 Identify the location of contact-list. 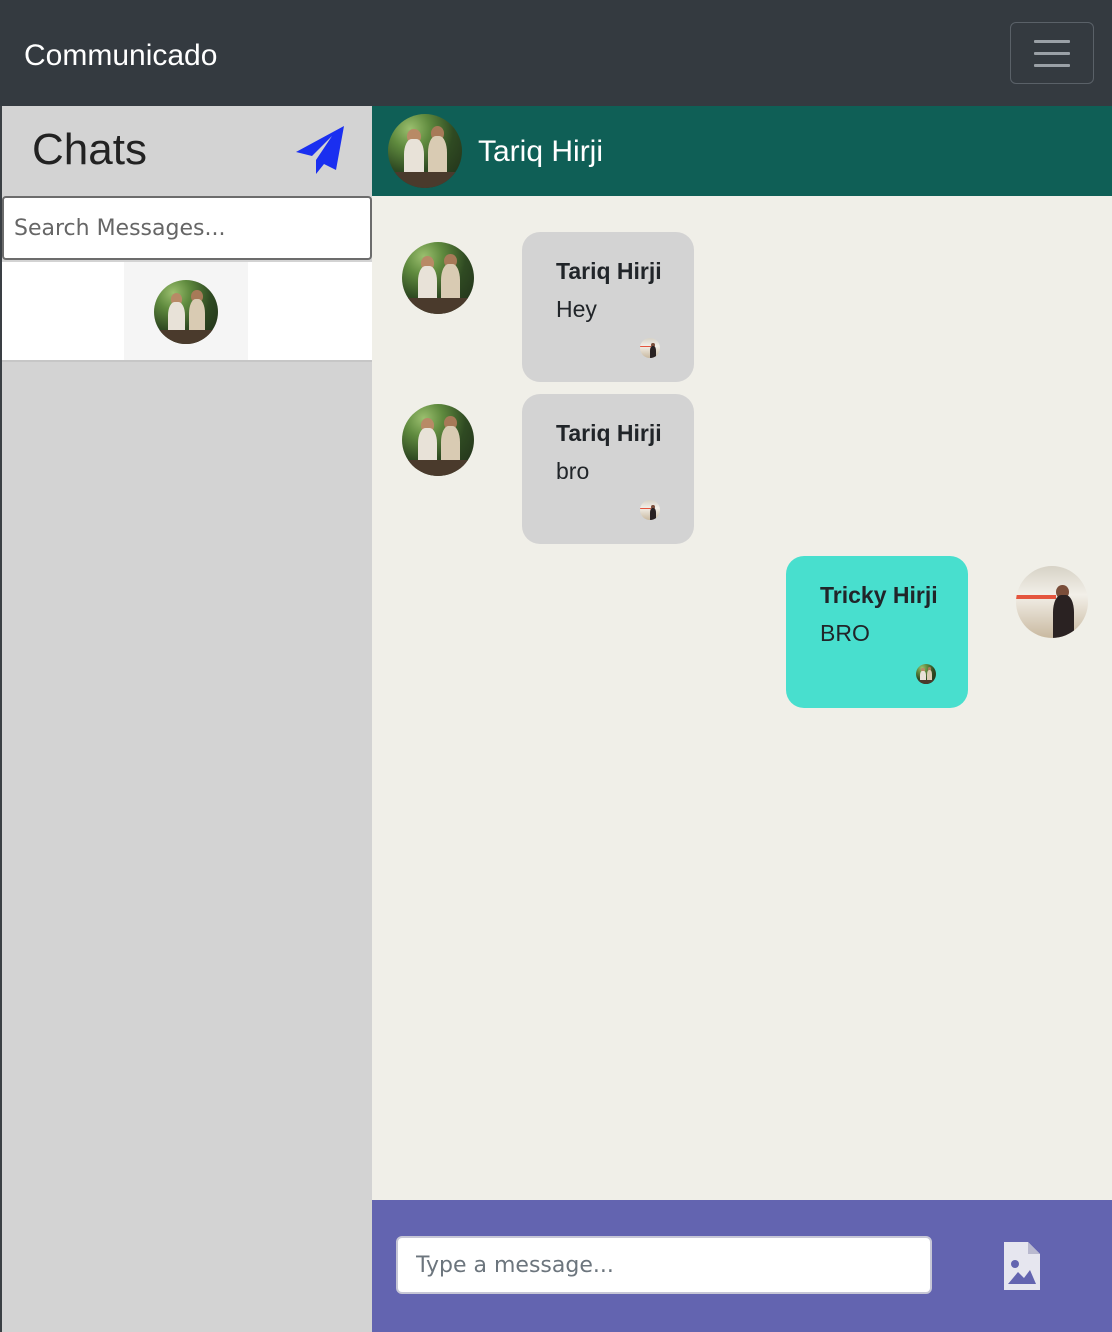
(187, 312).